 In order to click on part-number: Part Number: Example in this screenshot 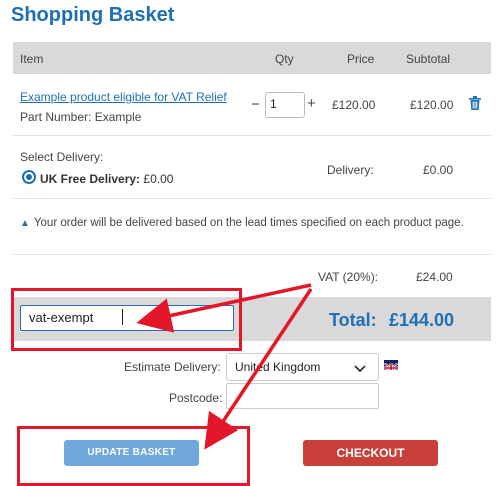, I will do `click(81, 117)`.